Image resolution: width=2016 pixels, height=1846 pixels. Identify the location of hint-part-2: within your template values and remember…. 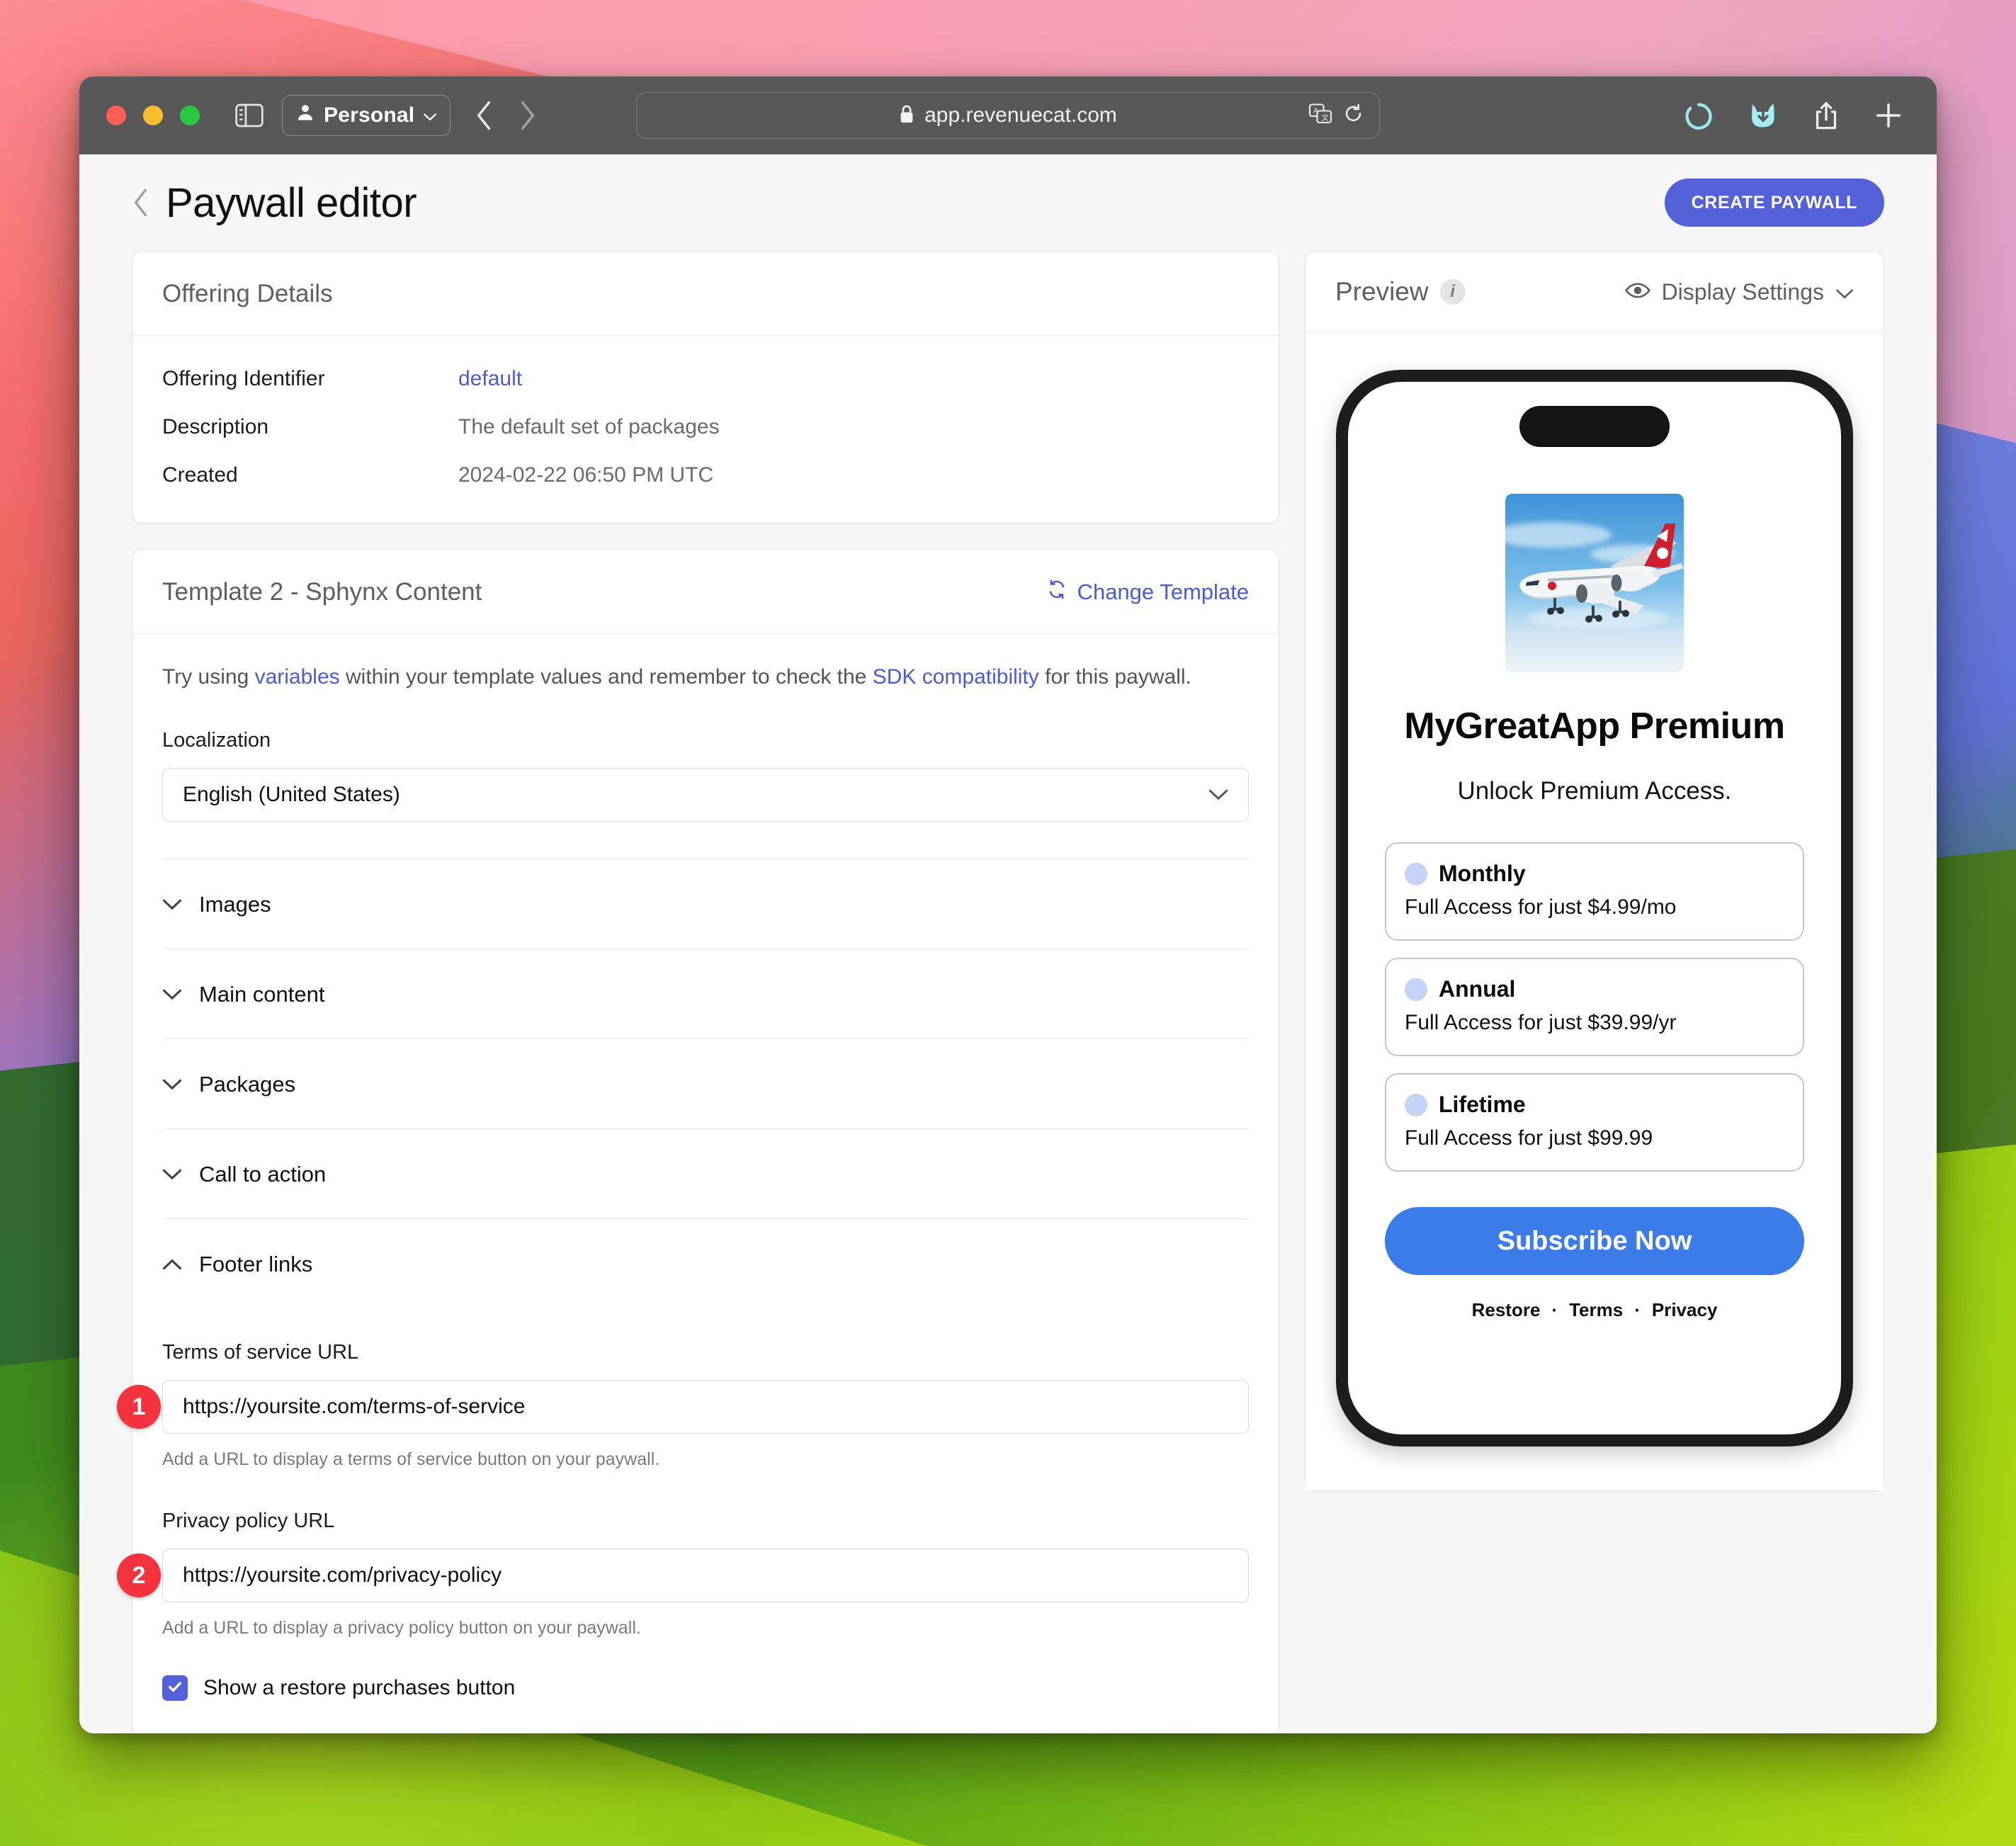
(606, 677).